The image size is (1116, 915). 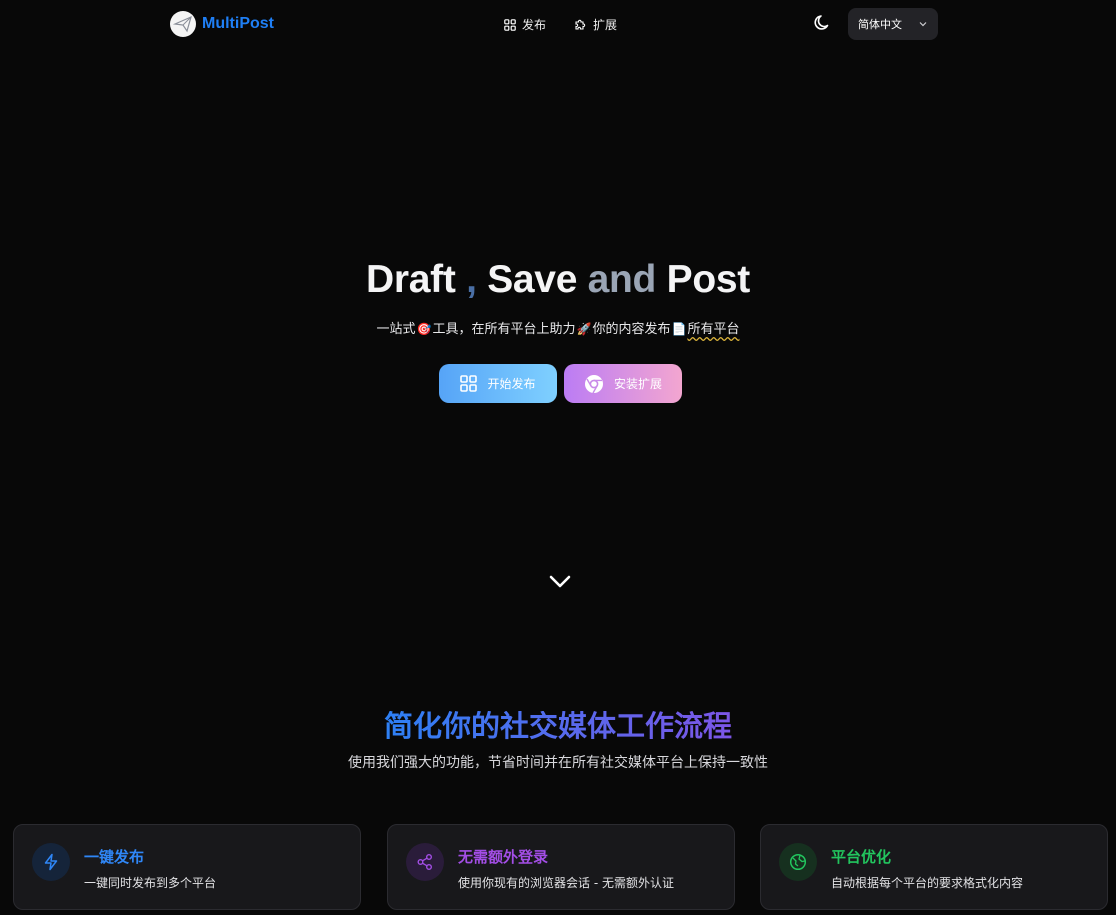 I want to click on features-title-text: 简化你的社交媒体工作流程, so click(x=557, y=727).